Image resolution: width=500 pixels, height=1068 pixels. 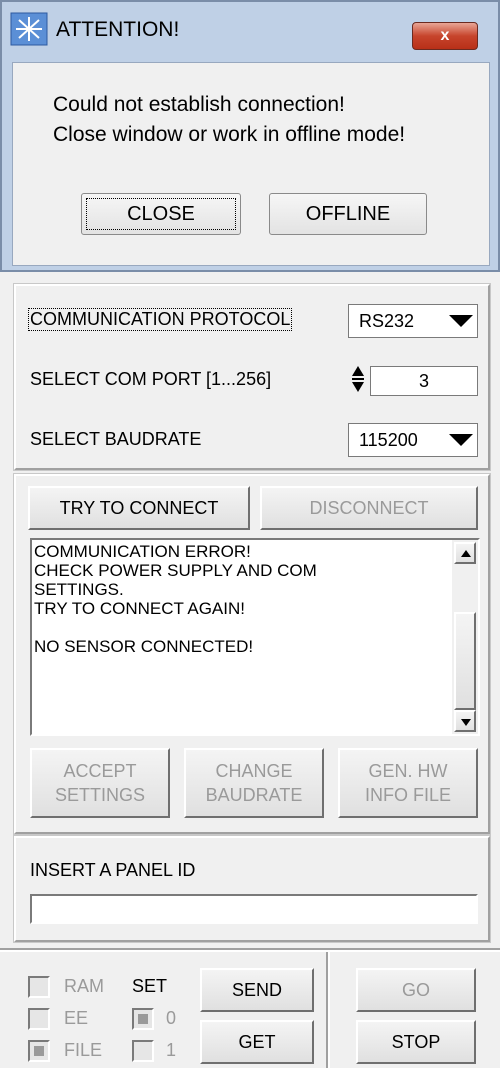 I want to click on change-baudrate-line1: CHANGE, so click(x=254, y=771).